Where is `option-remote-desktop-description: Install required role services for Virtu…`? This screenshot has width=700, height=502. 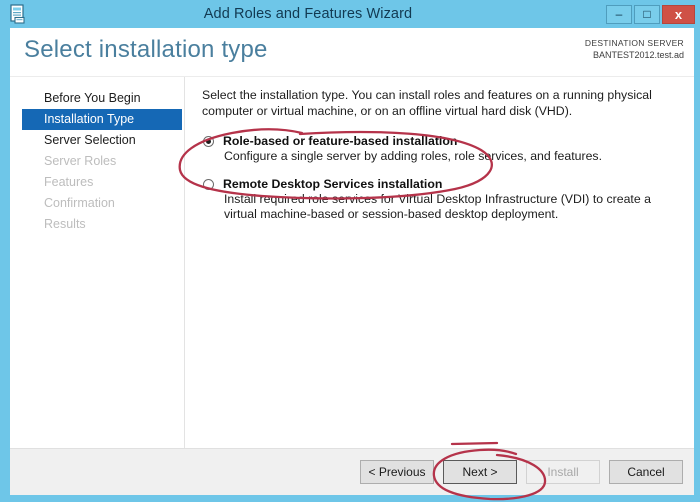 option-remote-desktop-description: Install required role services for Virtu… is located at coordinates (437, 206).